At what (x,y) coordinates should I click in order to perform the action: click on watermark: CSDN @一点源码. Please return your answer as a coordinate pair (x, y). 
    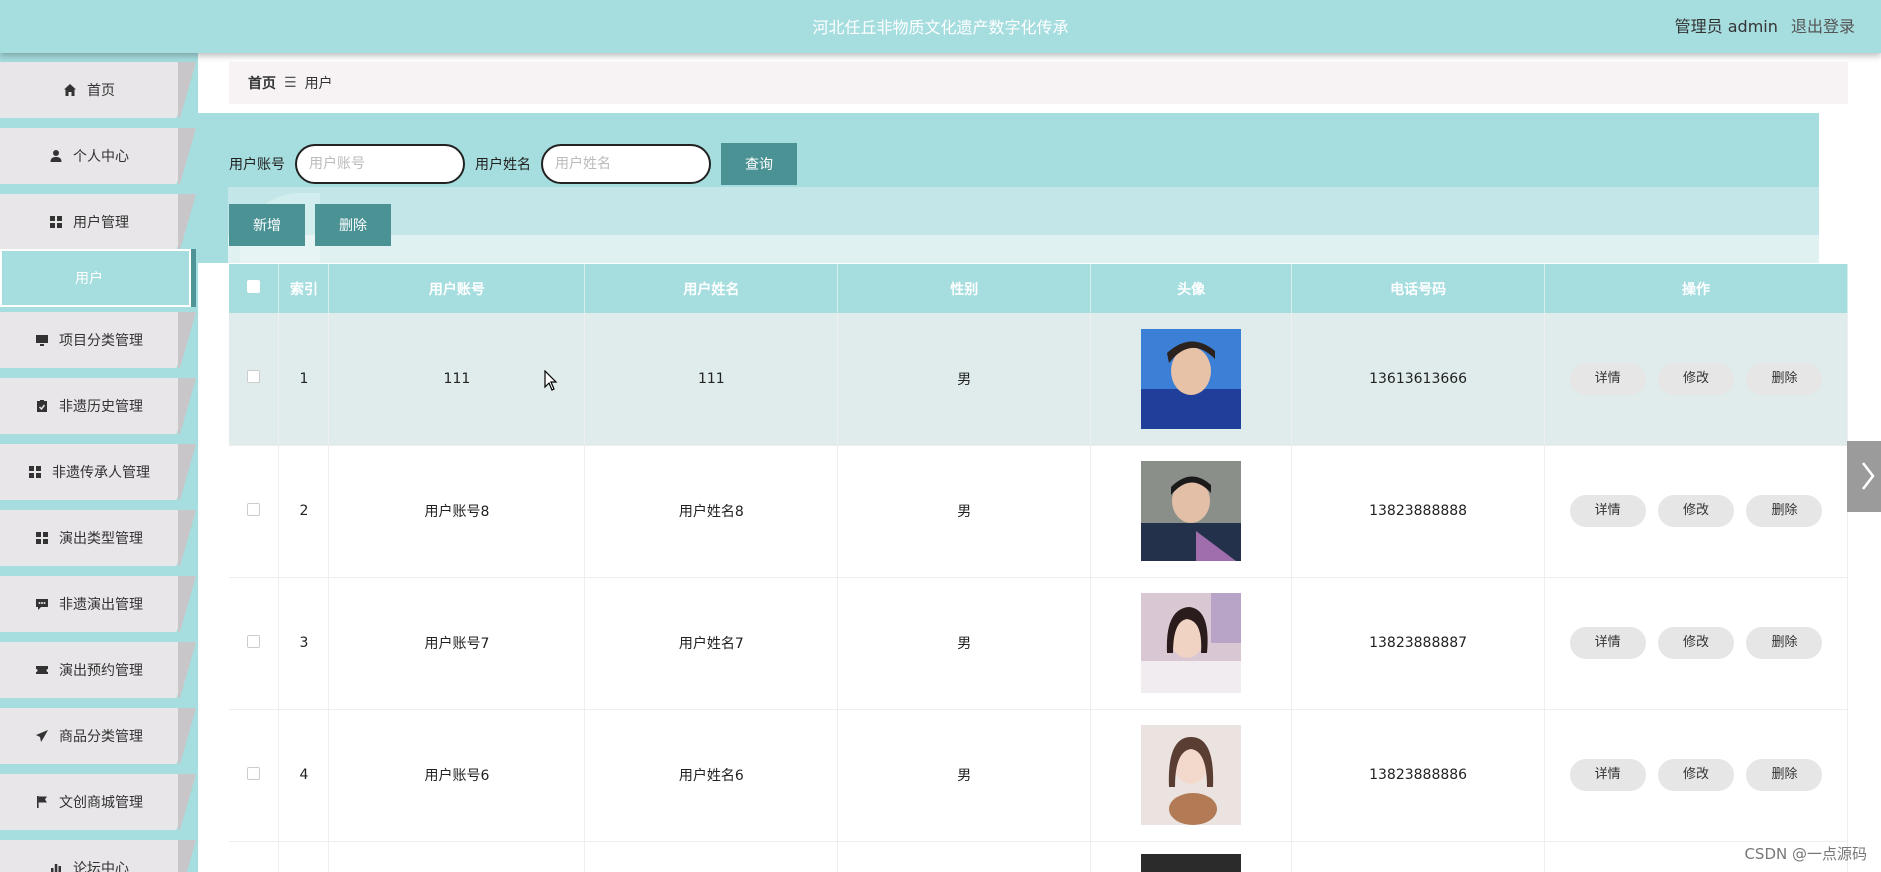
    Looking at the image, I should click on (1805, 854).